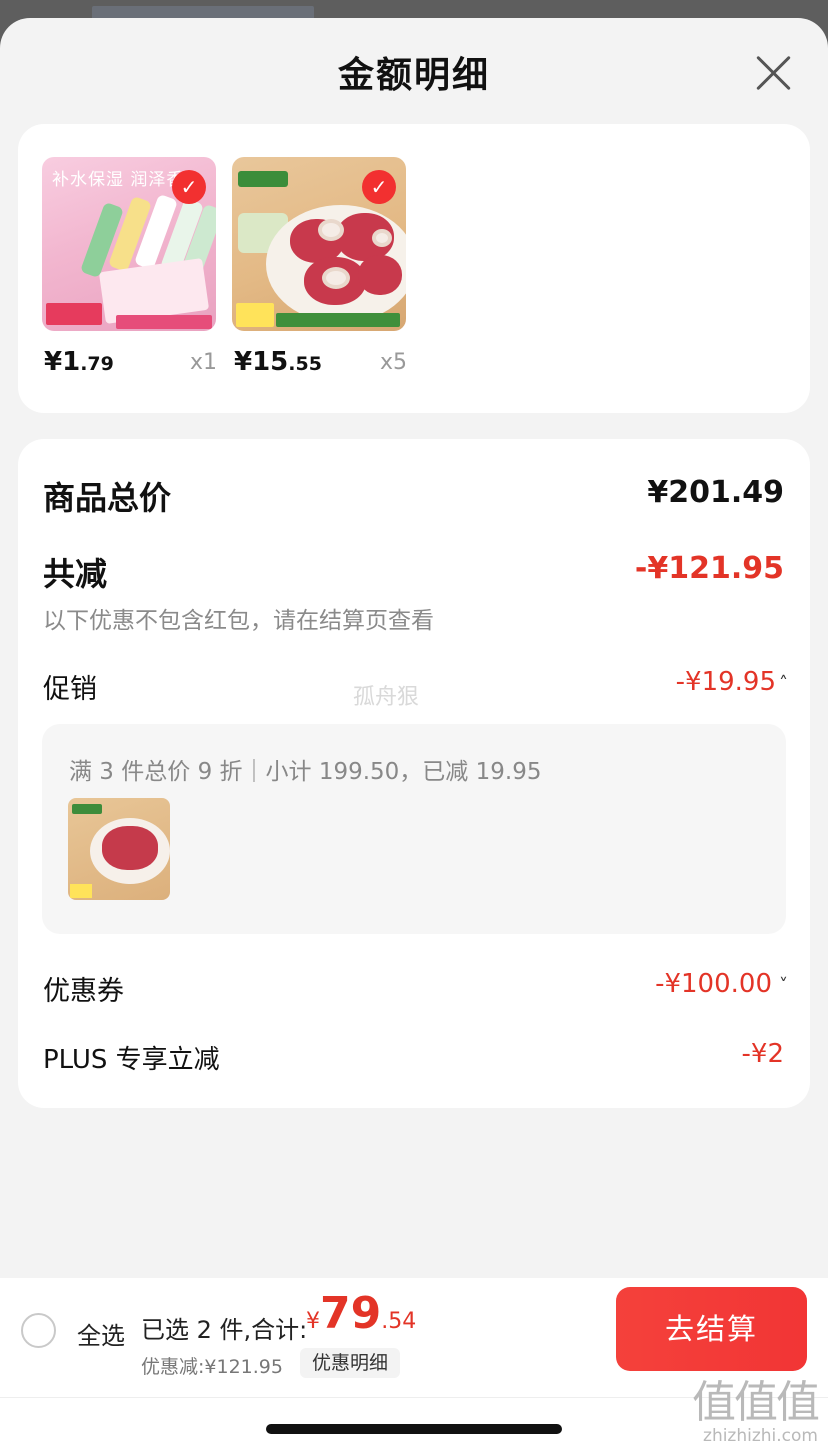 The image size is (828, 1452). I want to click on product-price: ¥15.55, so click(278, 362).